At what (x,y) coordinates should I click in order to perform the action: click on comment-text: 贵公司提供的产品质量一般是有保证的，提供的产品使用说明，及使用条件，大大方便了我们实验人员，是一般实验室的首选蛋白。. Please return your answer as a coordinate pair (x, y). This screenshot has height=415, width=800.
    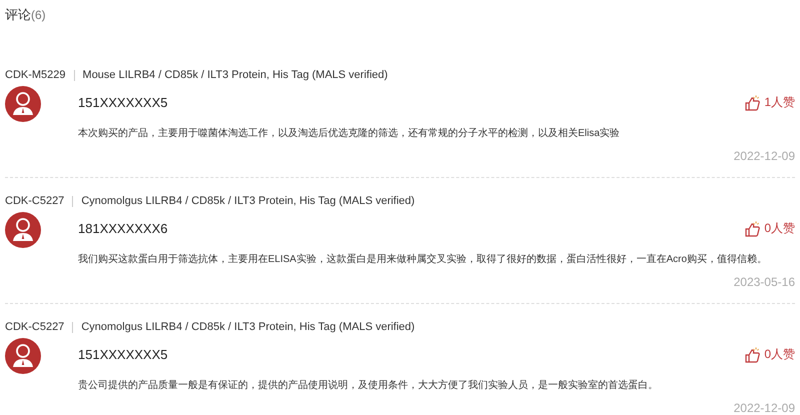
    Looking at the image, I should click on (368, 385).